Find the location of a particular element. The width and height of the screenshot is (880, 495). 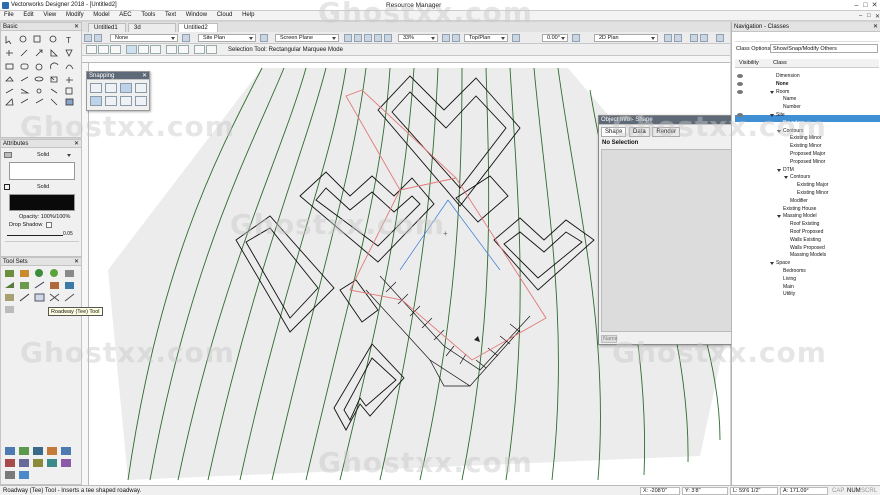

pen-style-select: Solid is located at coordinates (43, 187).